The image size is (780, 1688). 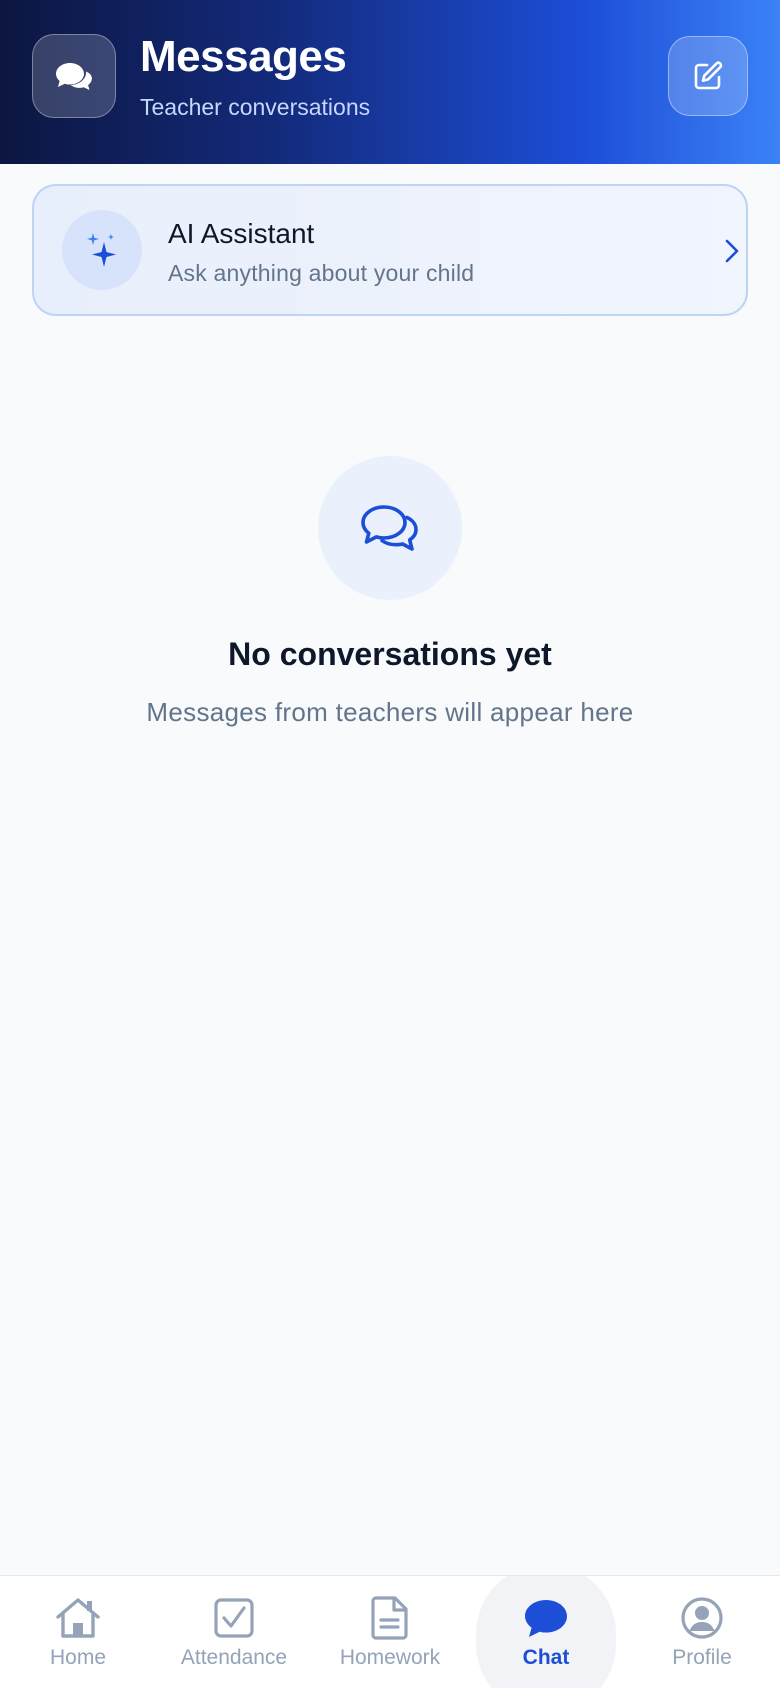 I want to click on nav-item-profile: Profile, so click(x=702, y=1632).